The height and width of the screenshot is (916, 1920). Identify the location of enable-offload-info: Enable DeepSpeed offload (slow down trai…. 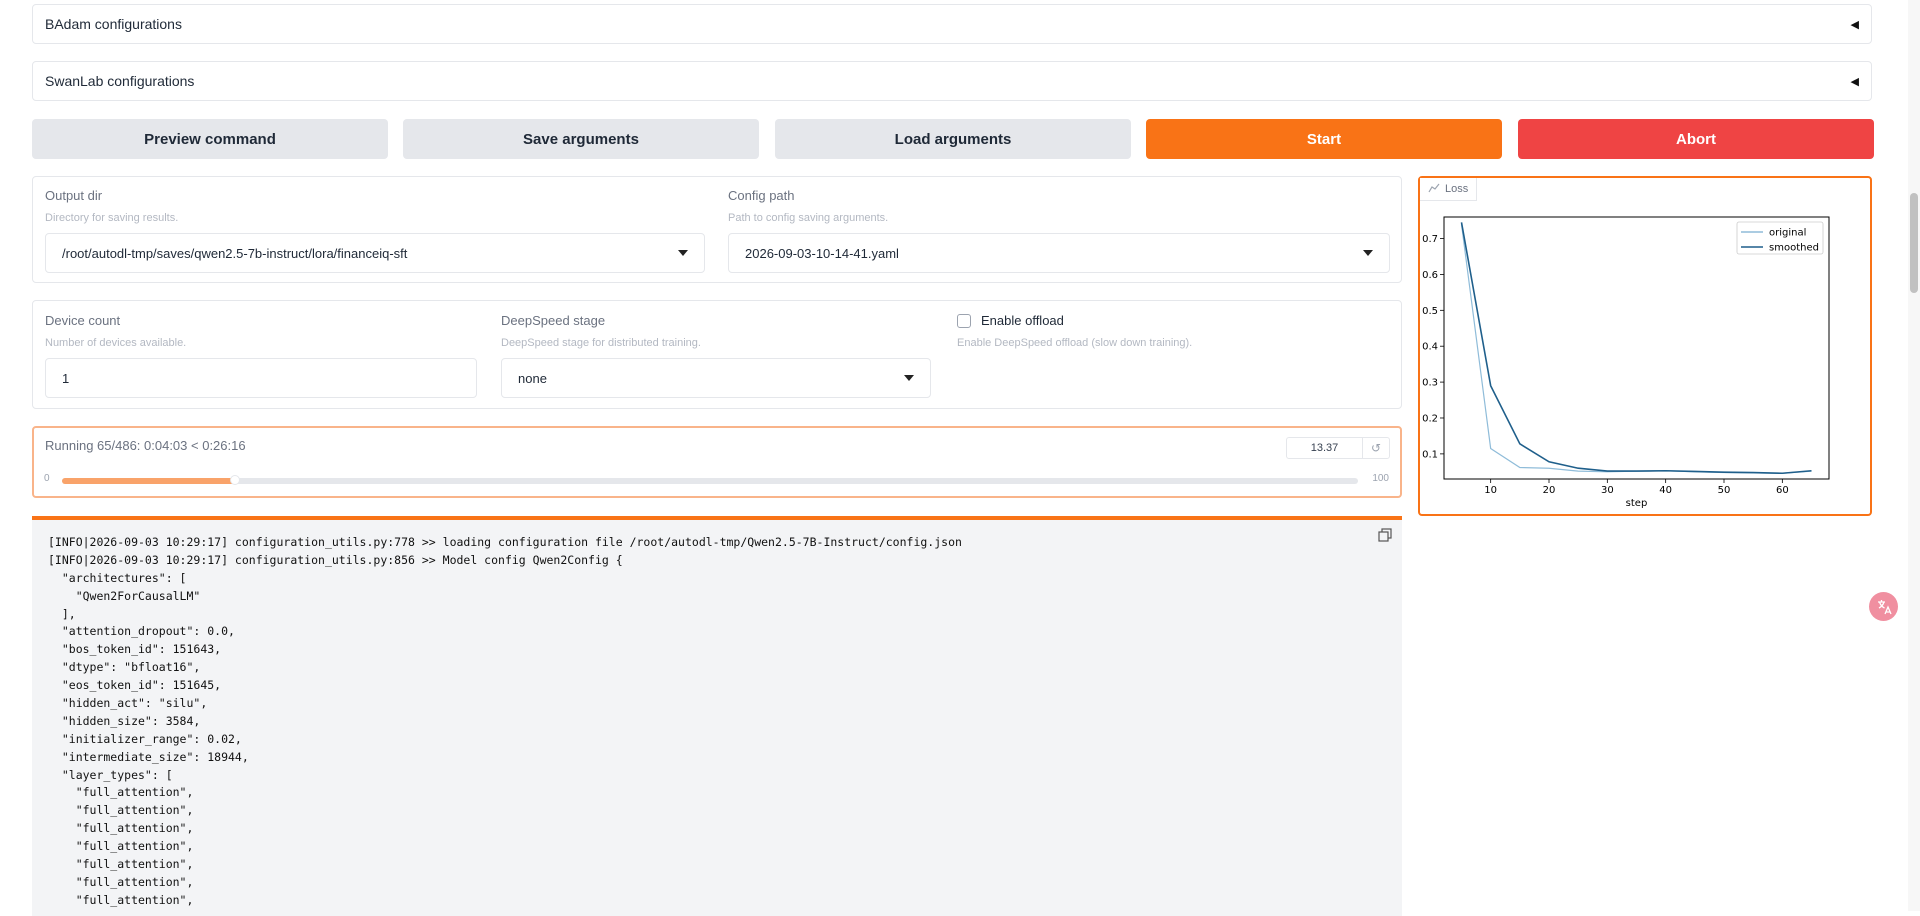
(1075, 343).